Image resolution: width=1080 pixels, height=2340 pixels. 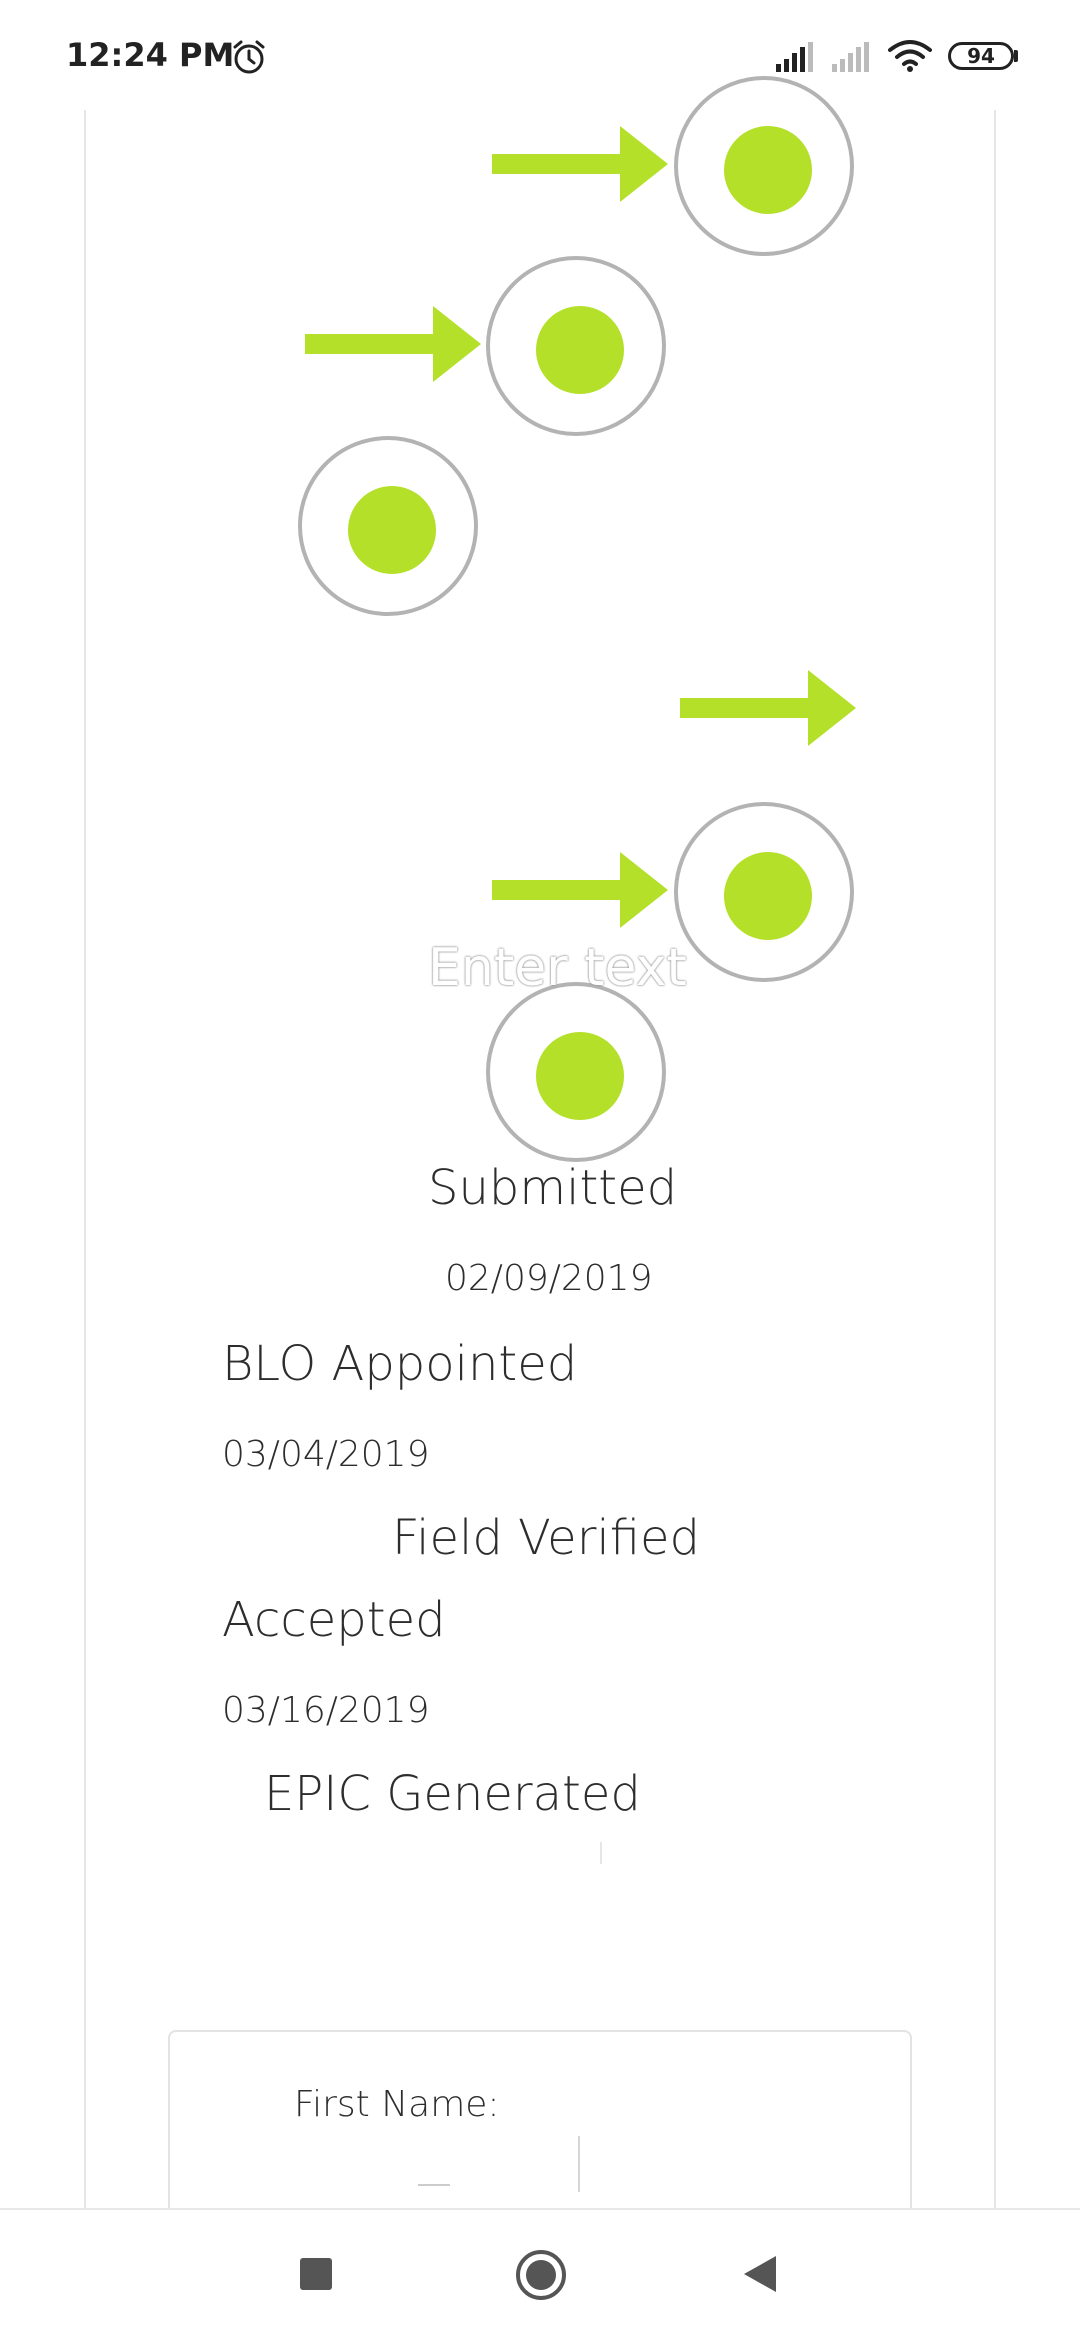 What do you see at coordinates (1016, 56) in the screenshot?
I see `battery-tip` at bounding box center [1016, 56].